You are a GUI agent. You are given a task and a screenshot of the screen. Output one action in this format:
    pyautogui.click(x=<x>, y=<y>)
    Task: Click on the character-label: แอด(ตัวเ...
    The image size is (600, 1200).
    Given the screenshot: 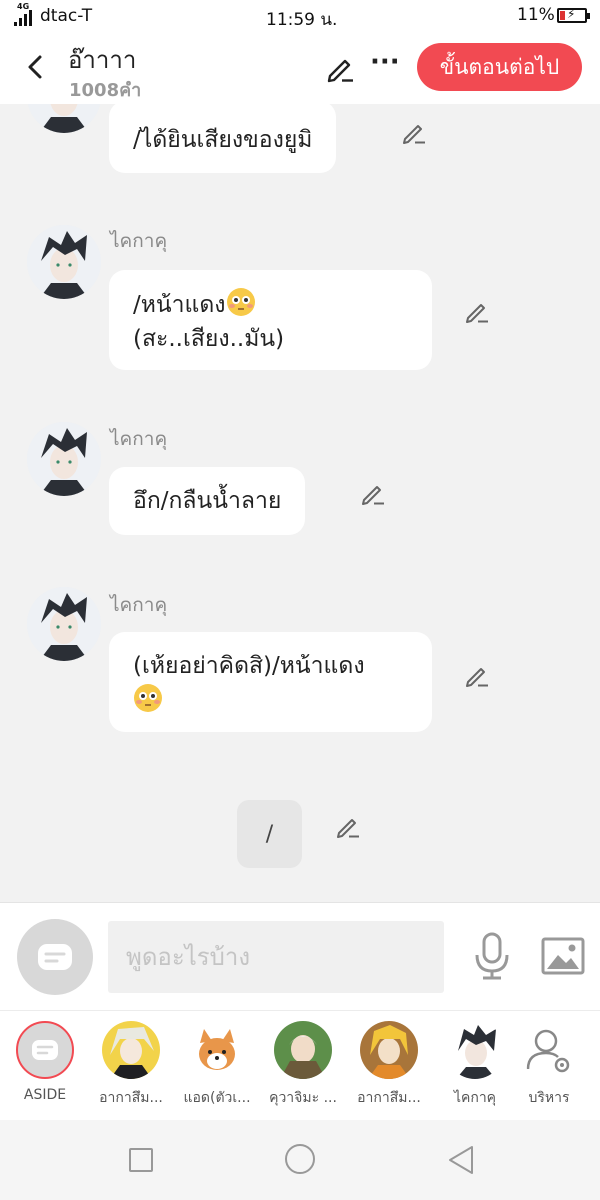 What is the action you would take?
    pyautogui.click(x=217, y=1098)
    